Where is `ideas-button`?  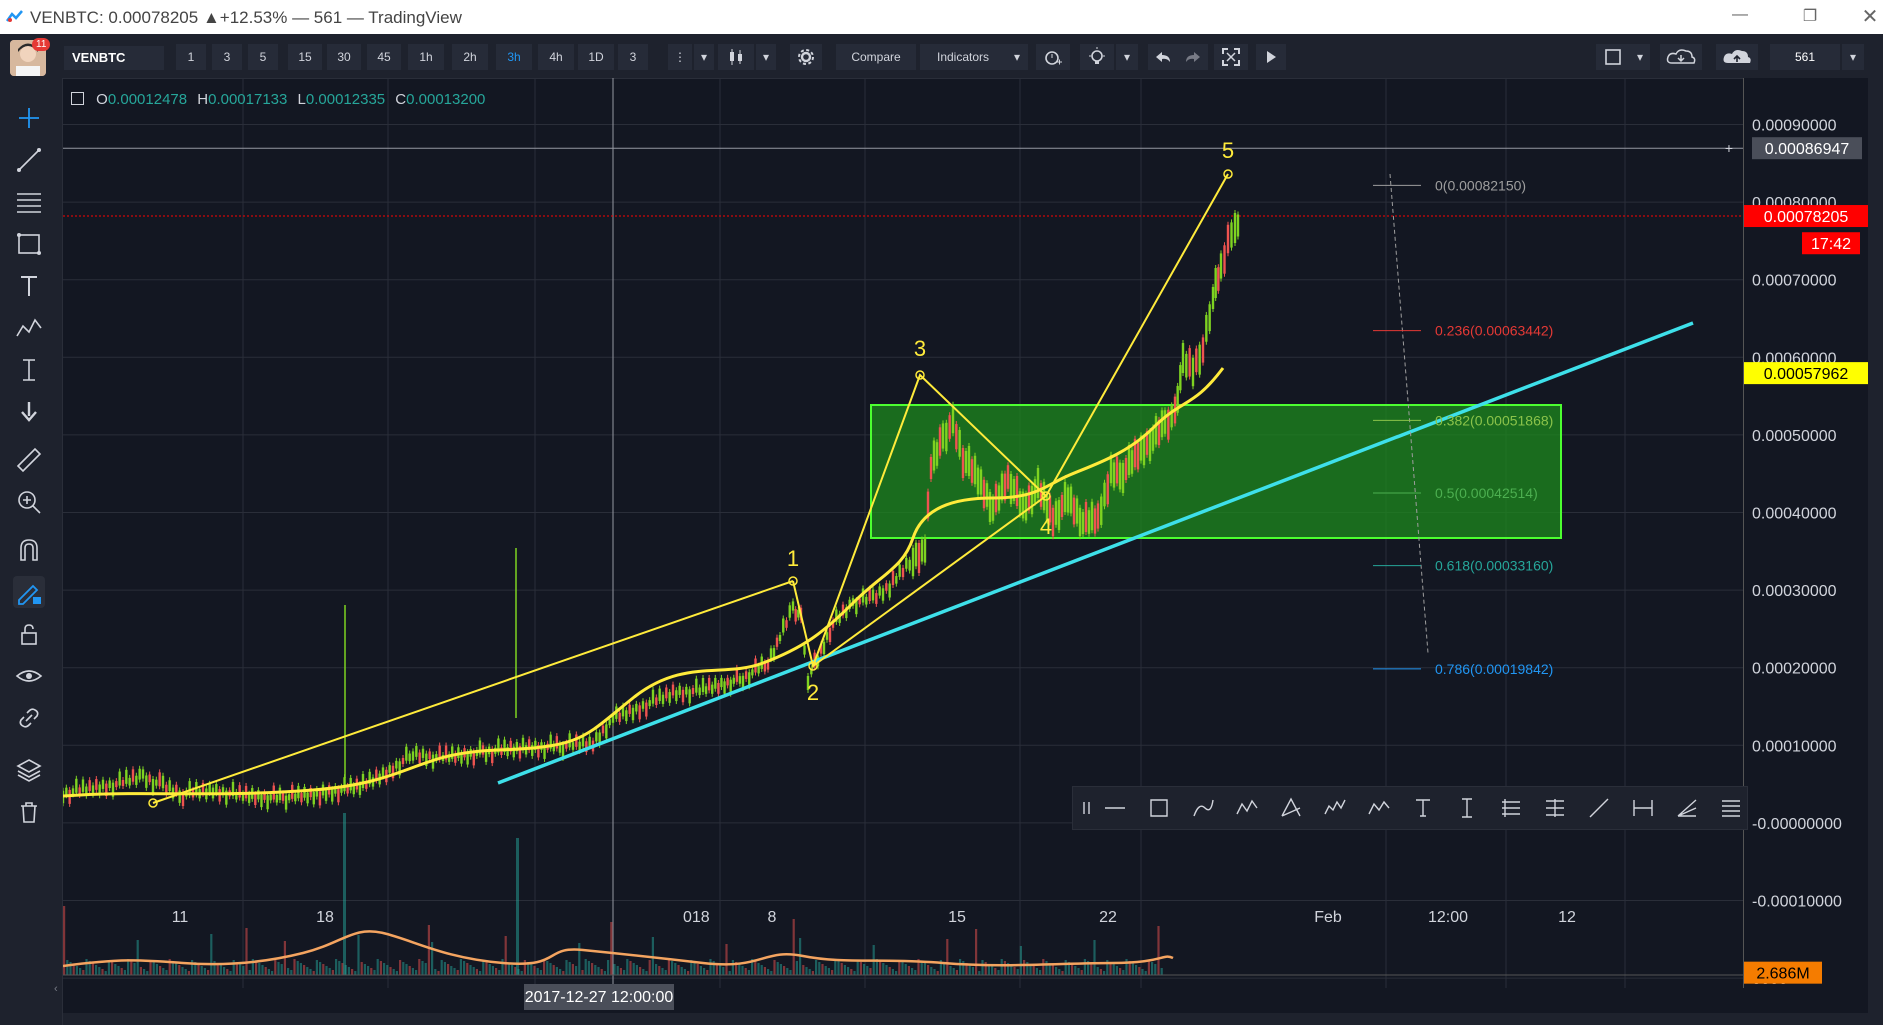
ideas-button is located at coordinates (1097, 57).